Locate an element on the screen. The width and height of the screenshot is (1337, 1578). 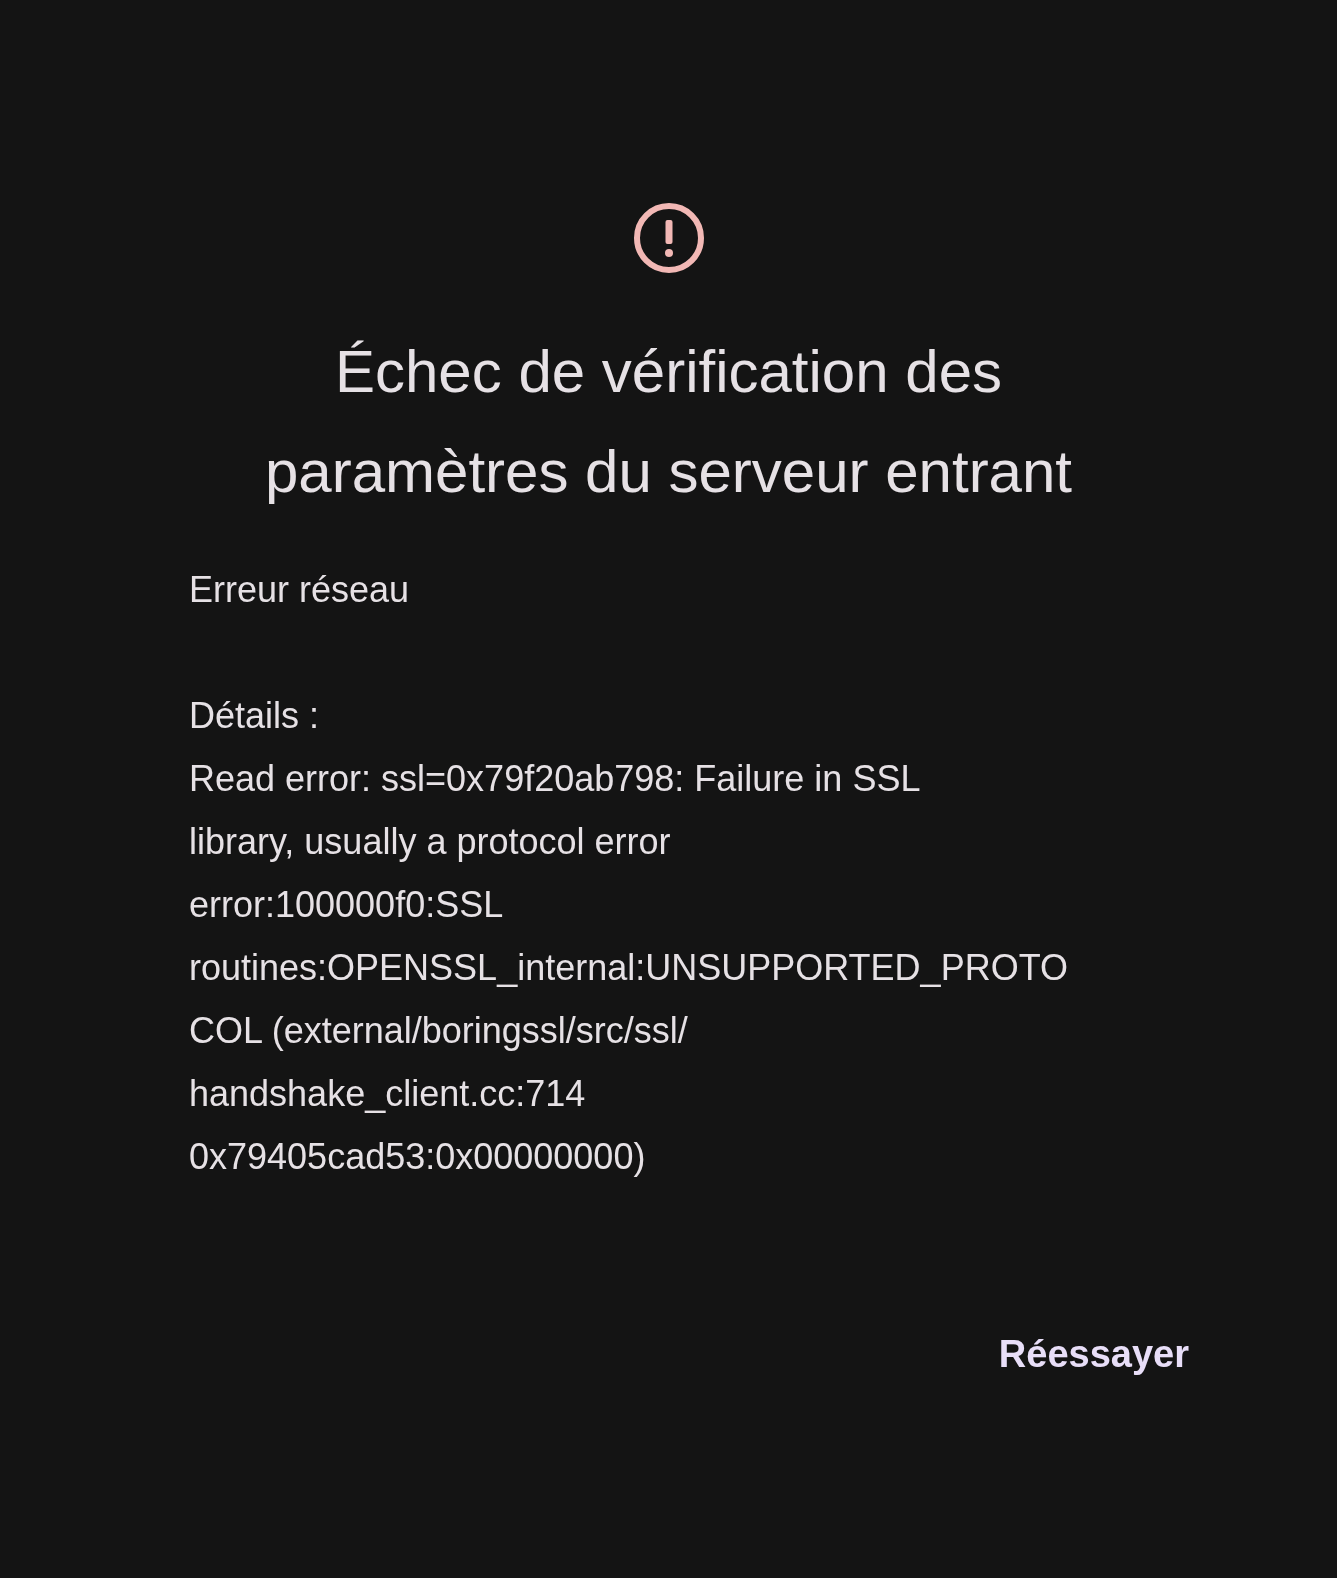
dialog-title: Échec de vérification des is located at coordinates (668, 372).